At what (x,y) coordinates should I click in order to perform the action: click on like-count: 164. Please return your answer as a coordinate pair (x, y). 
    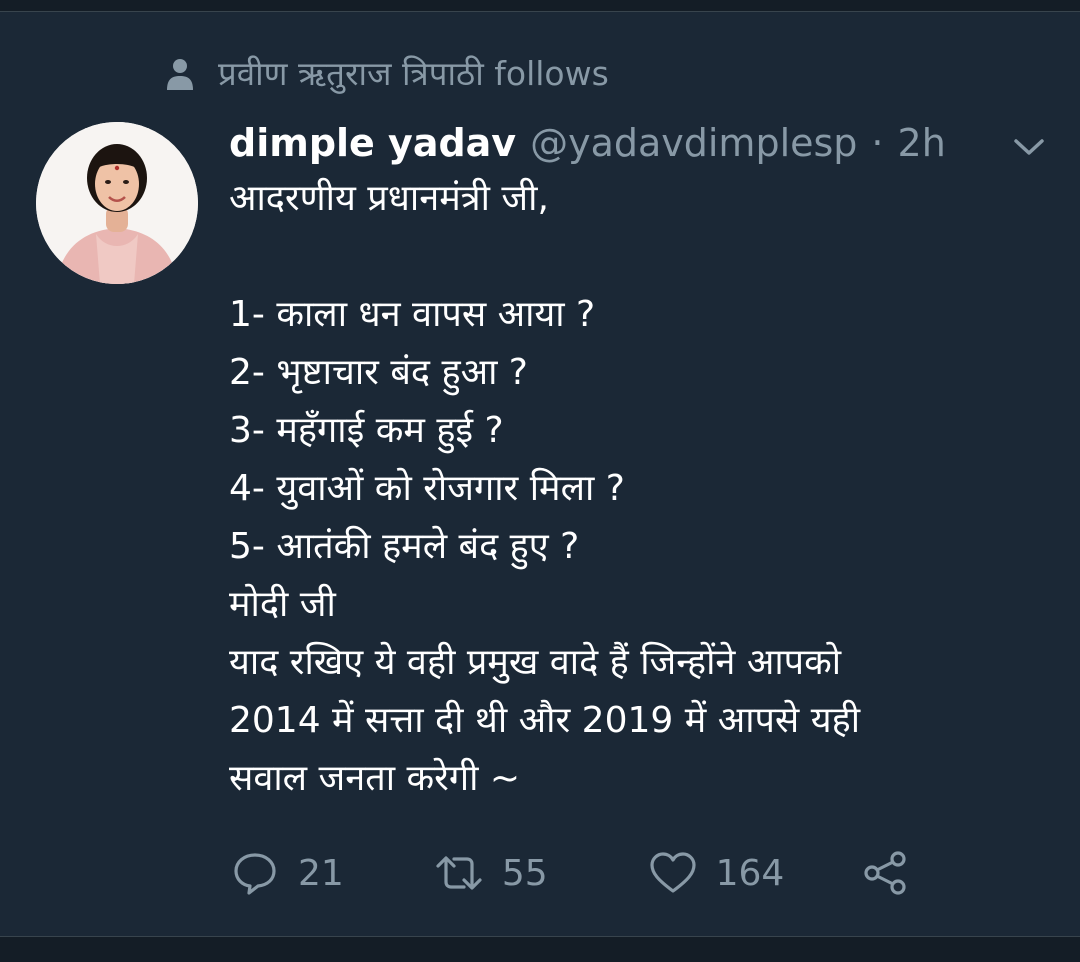
    Looking at the image, I should click on (750, 873).